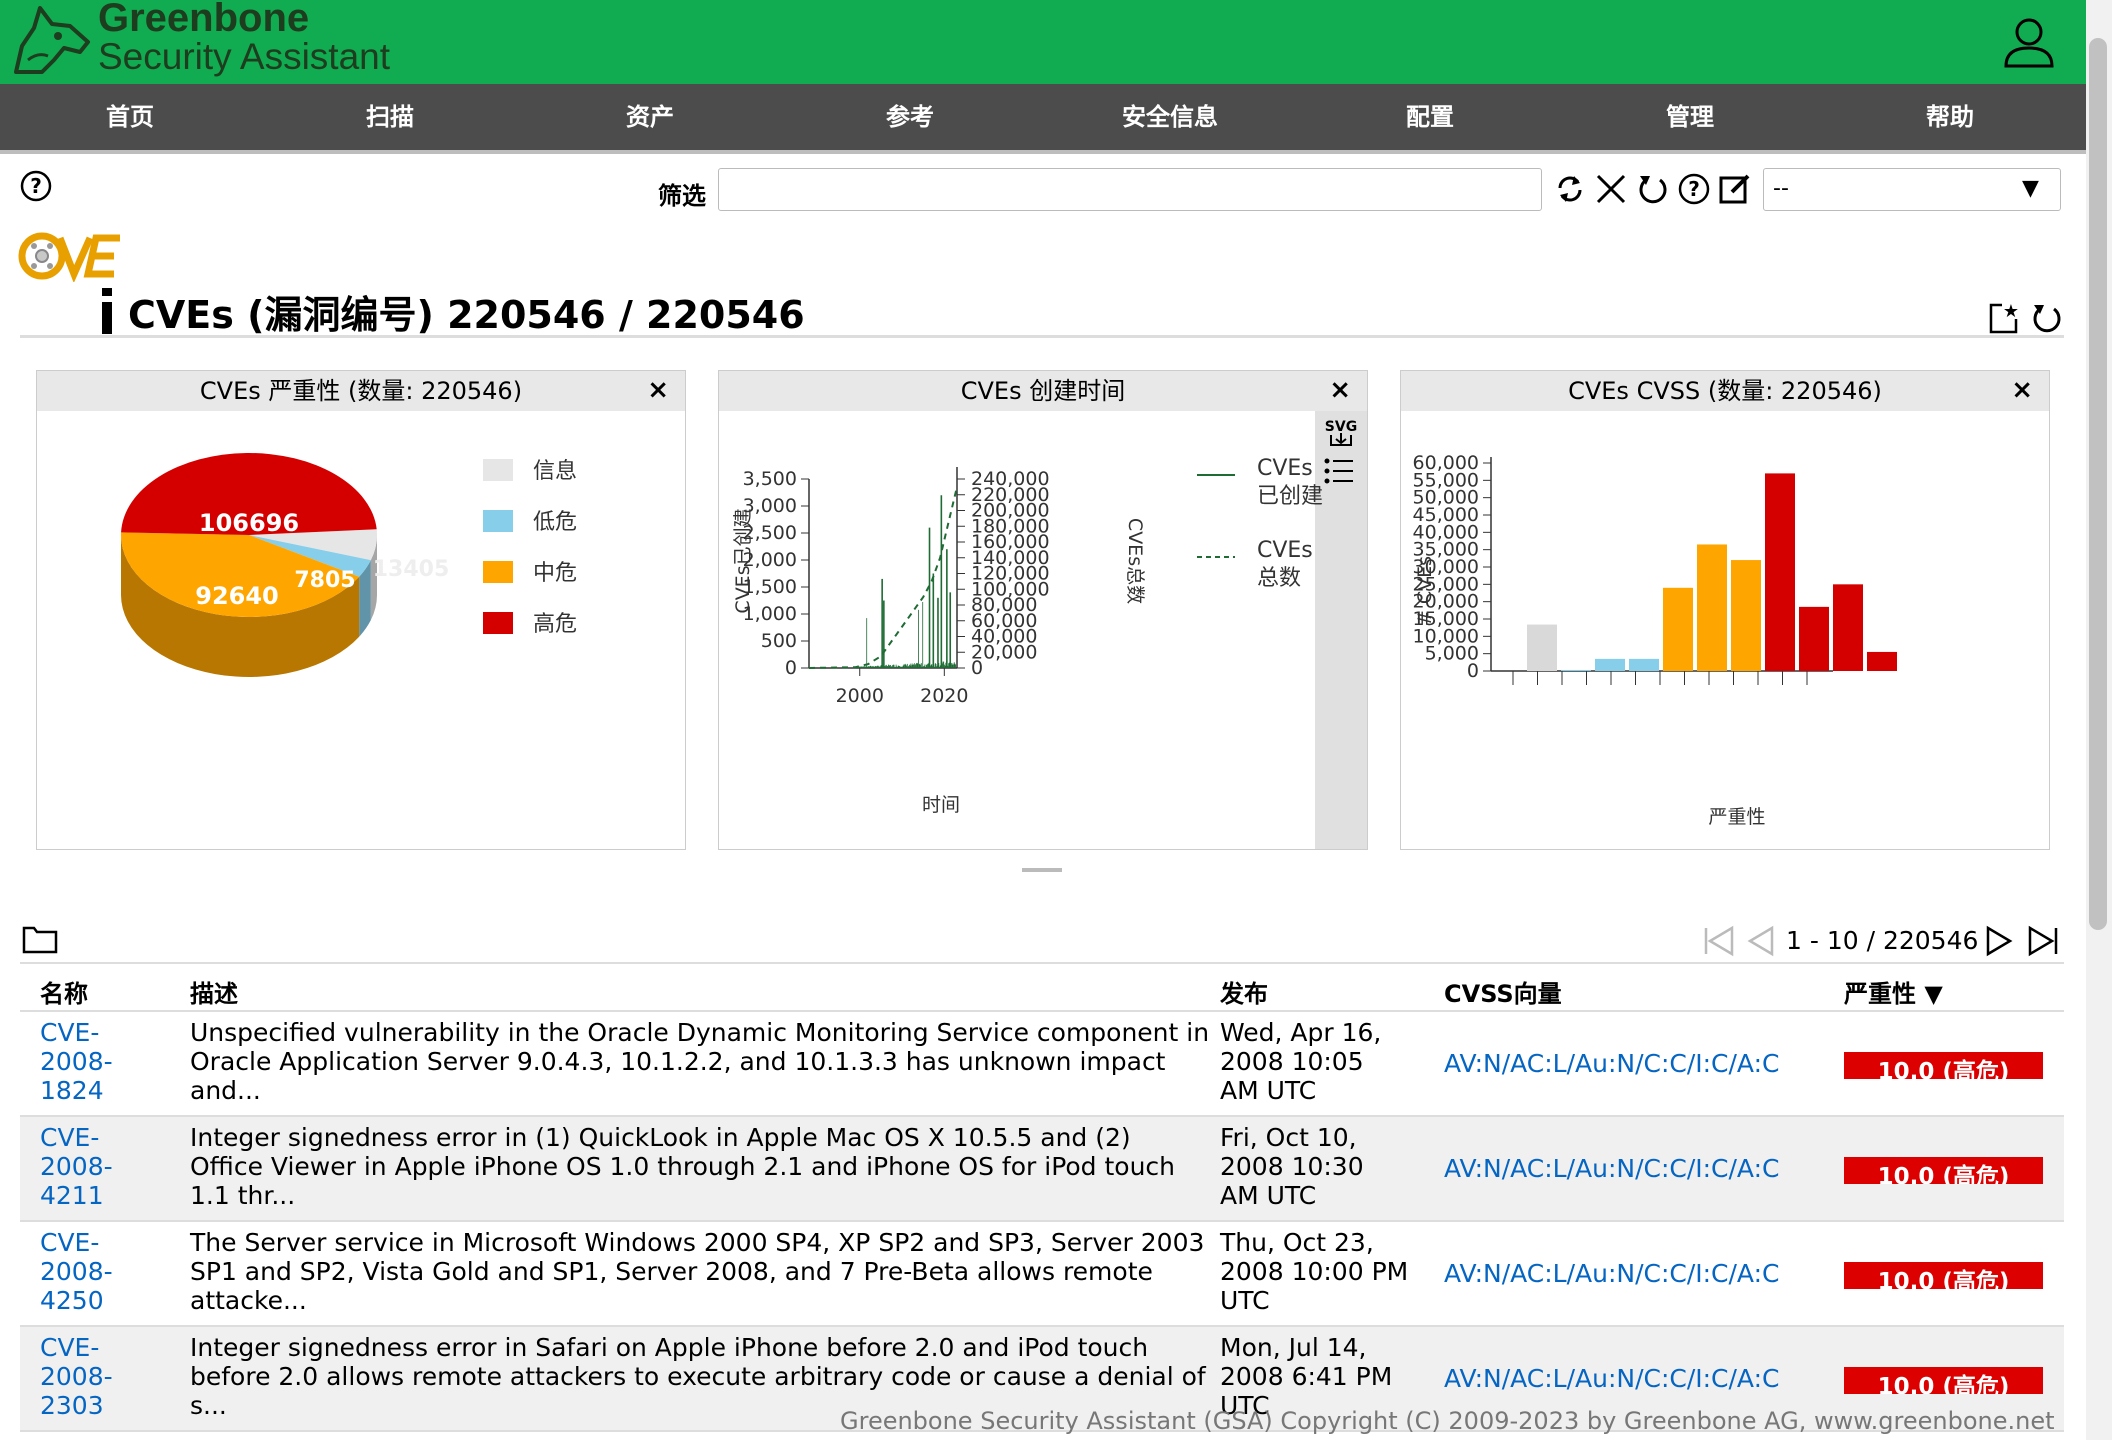 The height and width of the screenshot is (1440, 2112). I want to click on y-tick-label-left: 0, so click(791, 668).